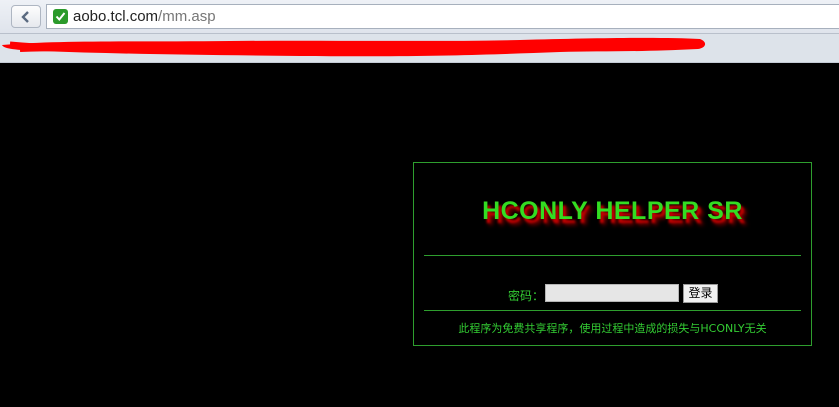 Image resolution: width=839 pixels, height=407 pixels. What do you see at coordinates (116, 16) in the screenshot?
I see `url-host: aobo.tcl.com` at bounding box center [116, 16].